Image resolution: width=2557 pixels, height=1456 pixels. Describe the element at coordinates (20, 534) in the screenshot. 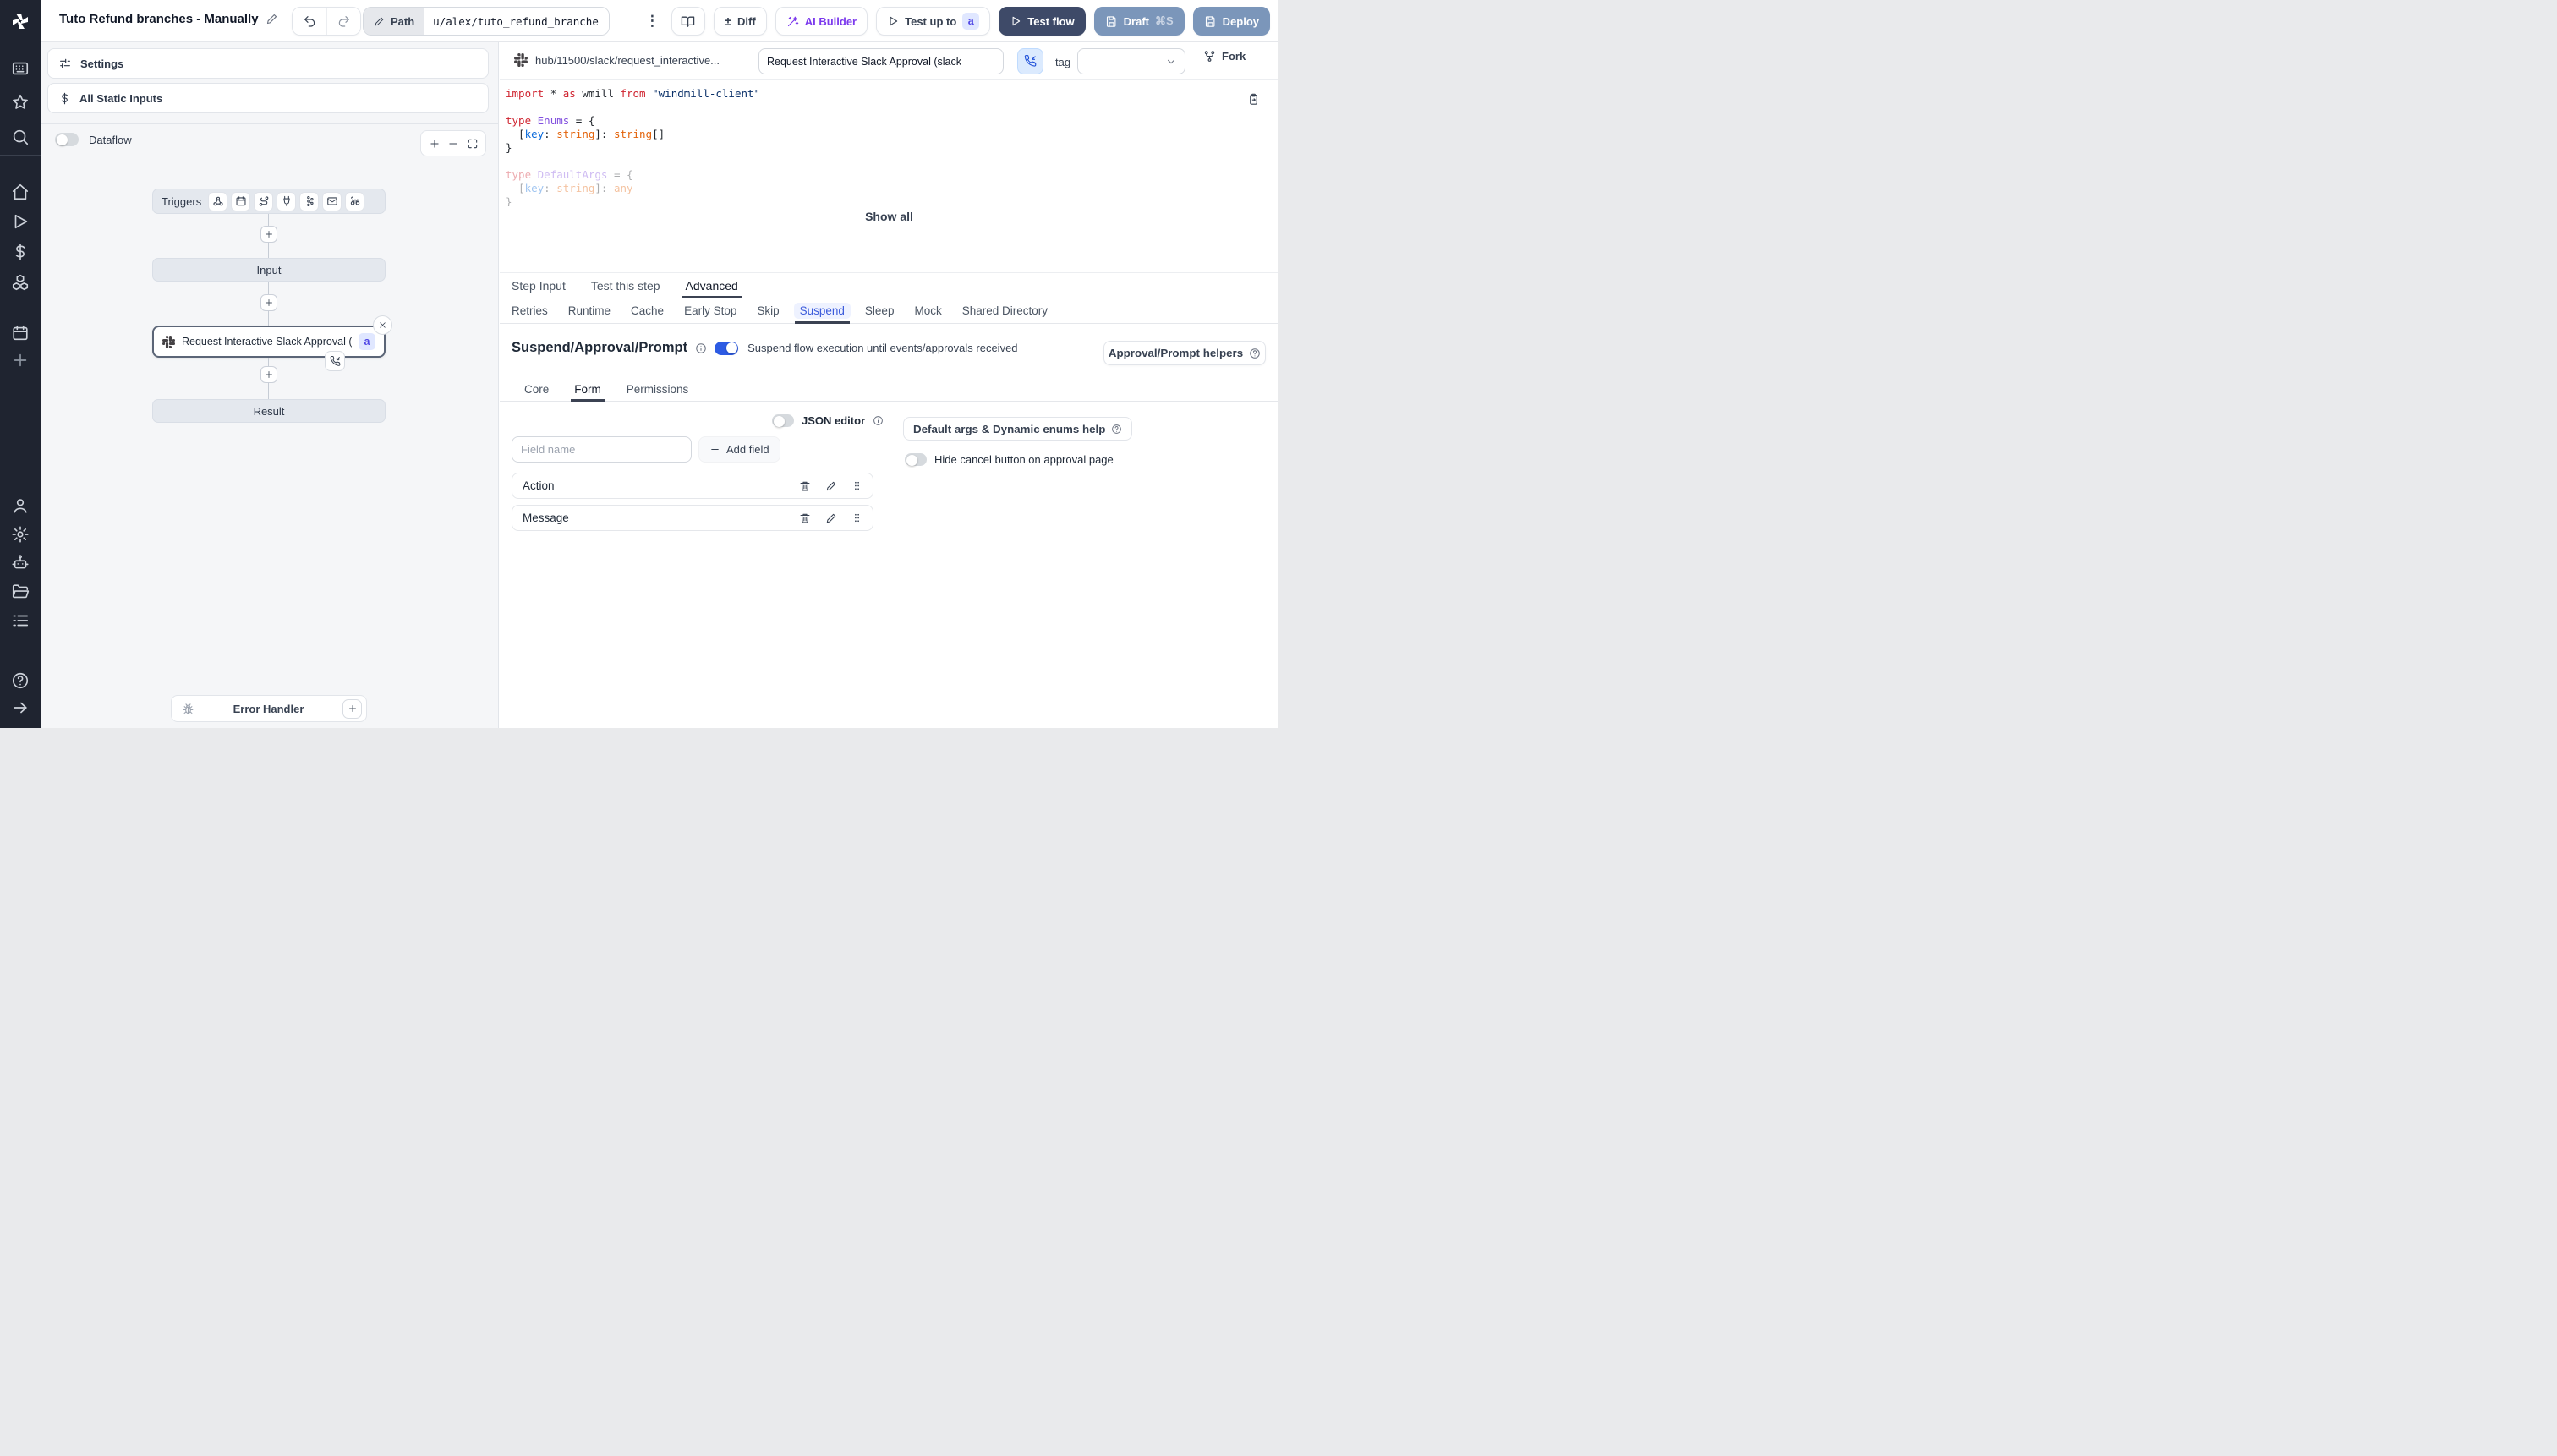

I see `settings-gear-icon` at that location.